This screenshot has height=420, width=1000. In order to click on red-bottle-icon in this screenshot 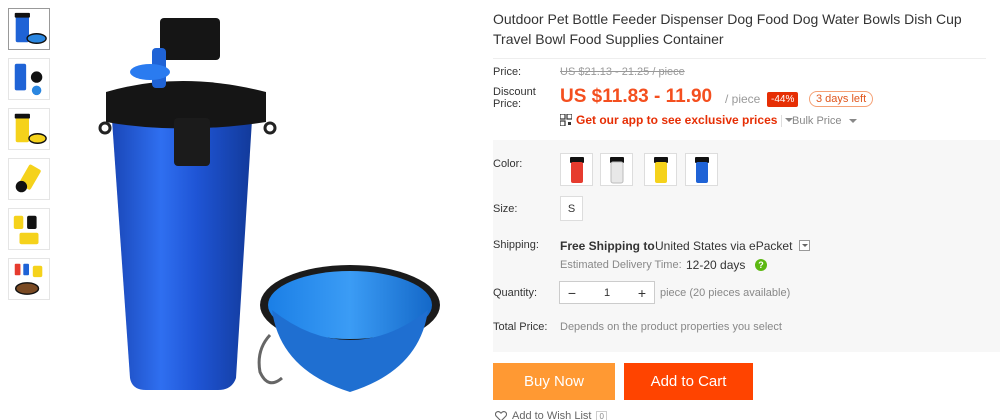, I will do `click(576, 169)`.